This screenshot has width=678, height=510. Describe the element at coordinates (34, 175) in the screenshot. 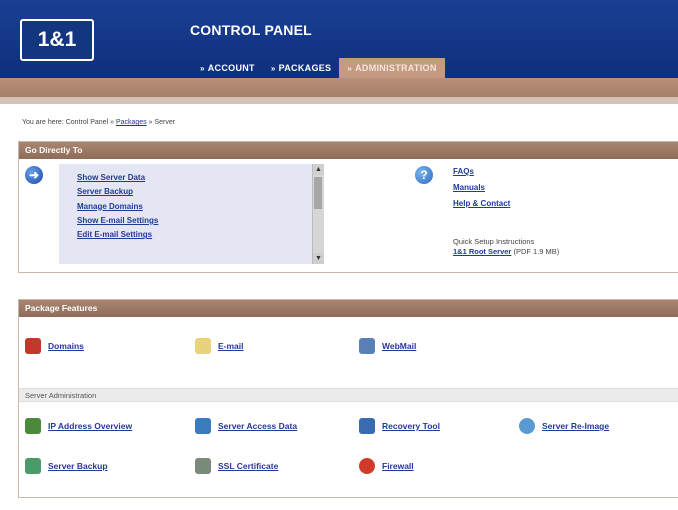

I see `arrow-right-icon: ➜` at that location.